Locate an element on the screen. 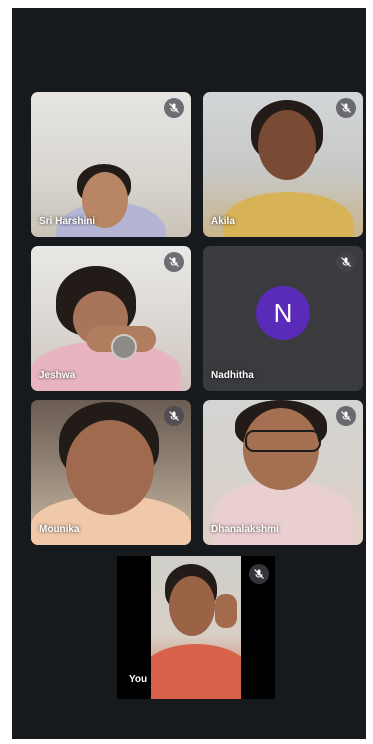 This screenshot has height=744, width=373. self-video-feed is located at coordinates (196, 627).